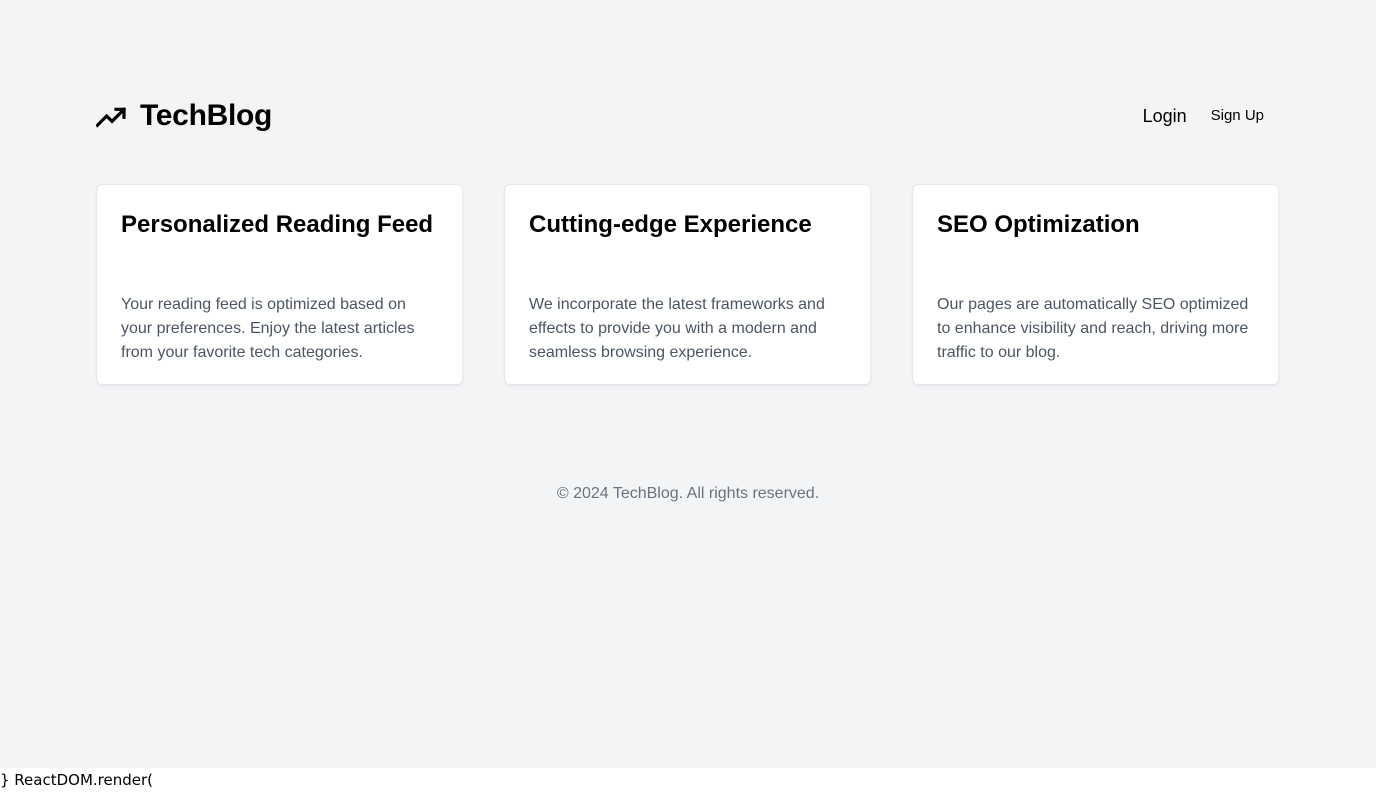  I want to click on signup-button: Sign Up, so click(1237, 116).